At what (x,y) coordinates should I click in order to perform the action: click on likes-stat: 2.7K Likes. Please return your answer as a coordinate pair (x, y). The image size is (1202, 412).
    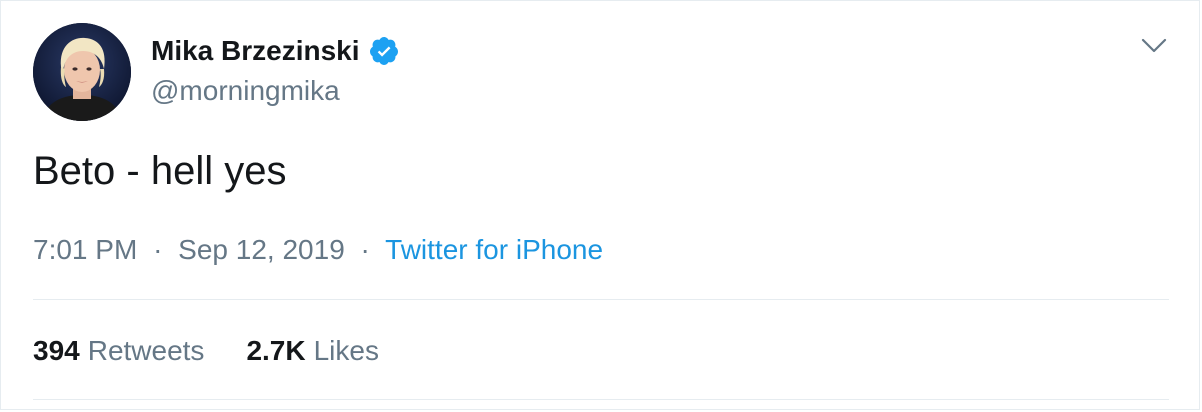
    Looking at the image, I should click on (312, 351).